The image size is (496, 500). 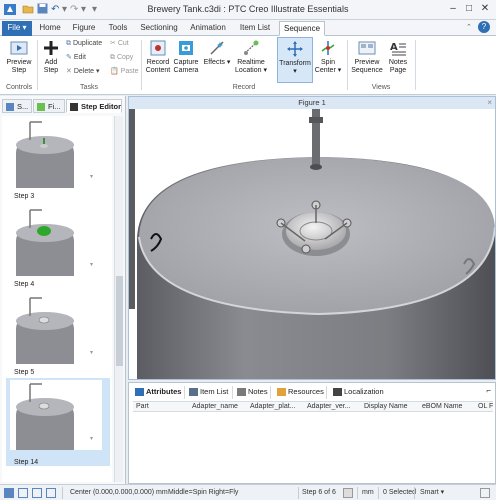 I want to click on tree-icon, so click(x=10, y=107).